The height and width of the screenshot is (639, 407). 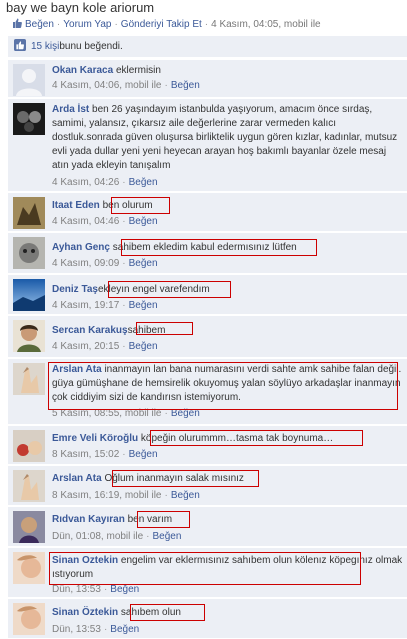 I want to click on comment-text: sahibem ekledim kabul edermısınız lütfen, so click(x=204, y=247).